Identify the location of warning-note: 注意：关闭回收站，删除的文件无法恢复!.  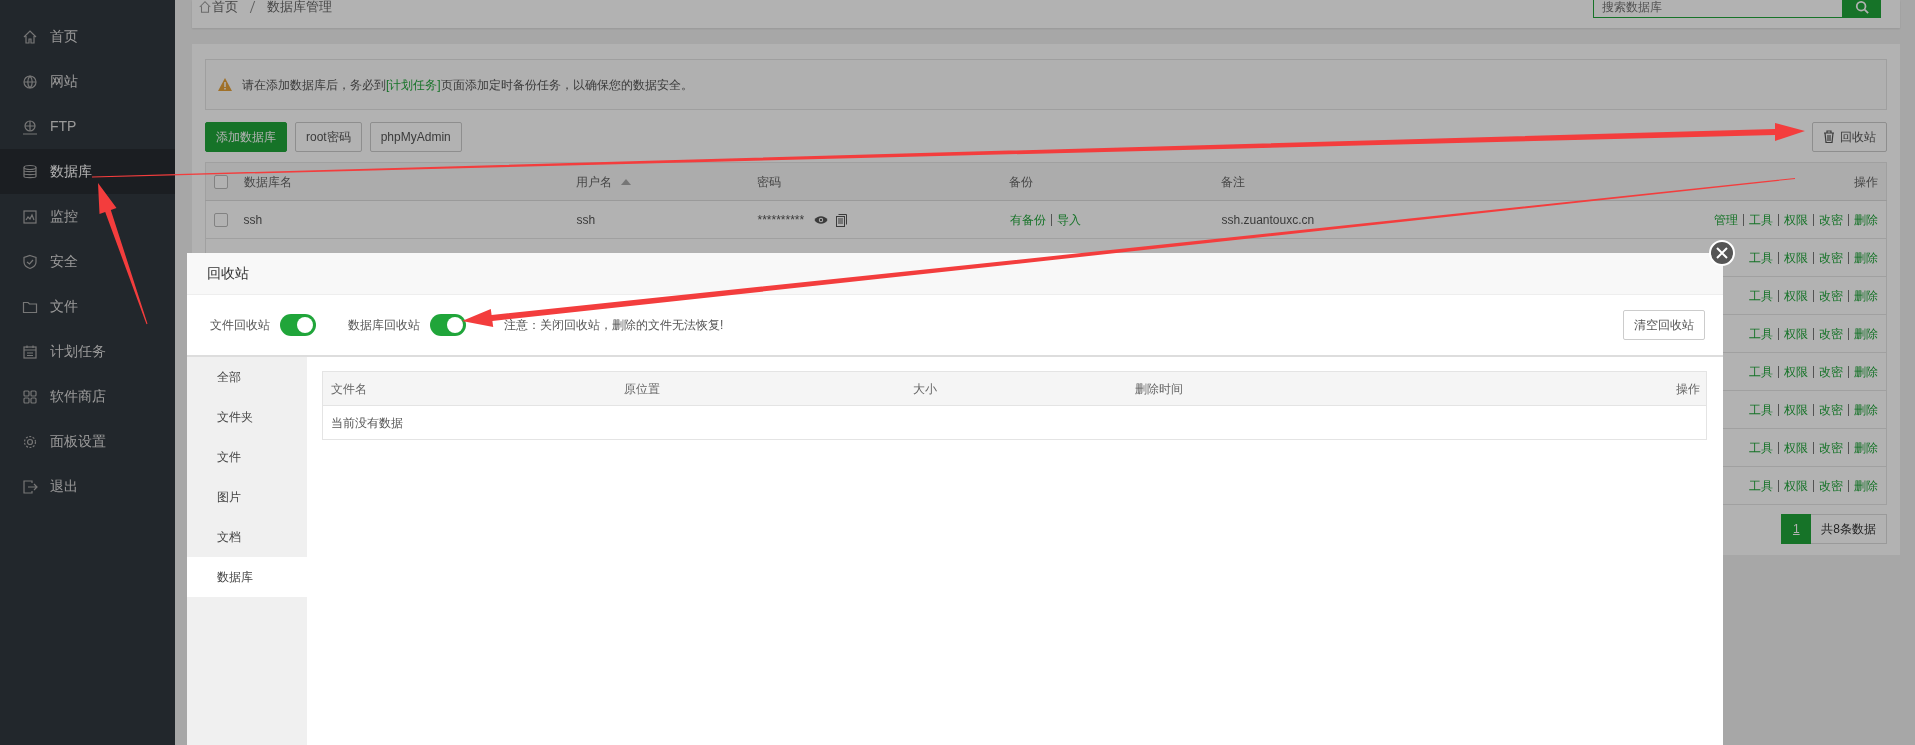
(614, 325).